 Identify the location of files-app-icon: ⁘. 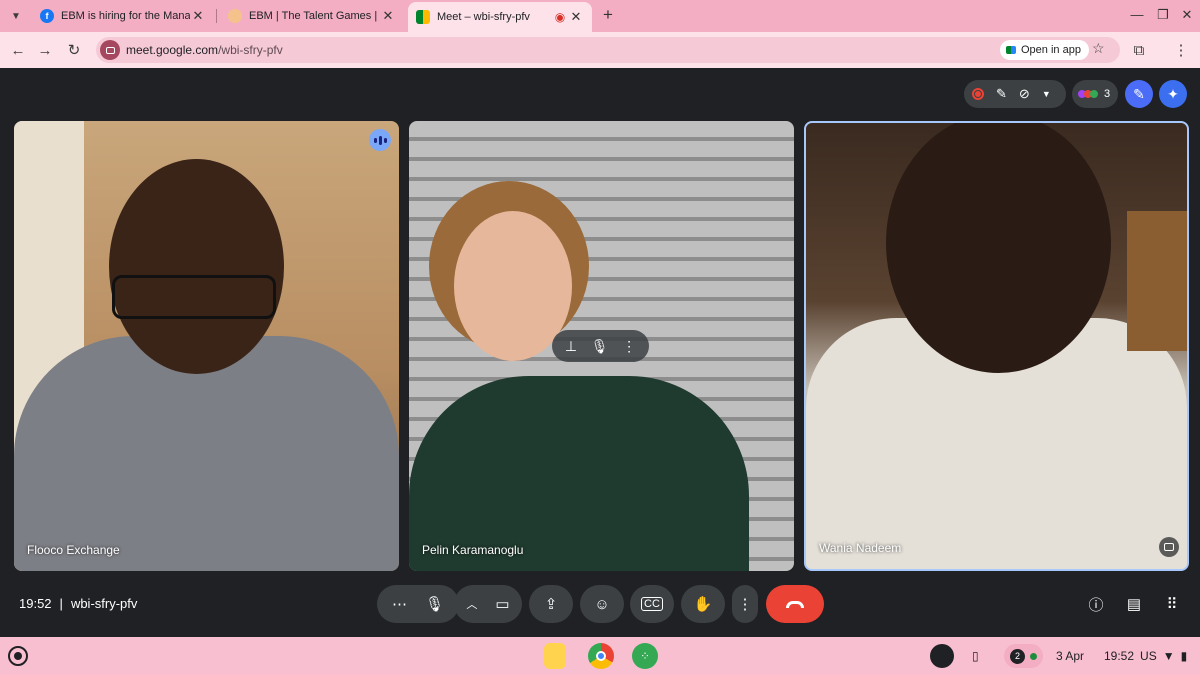
(645, 656).